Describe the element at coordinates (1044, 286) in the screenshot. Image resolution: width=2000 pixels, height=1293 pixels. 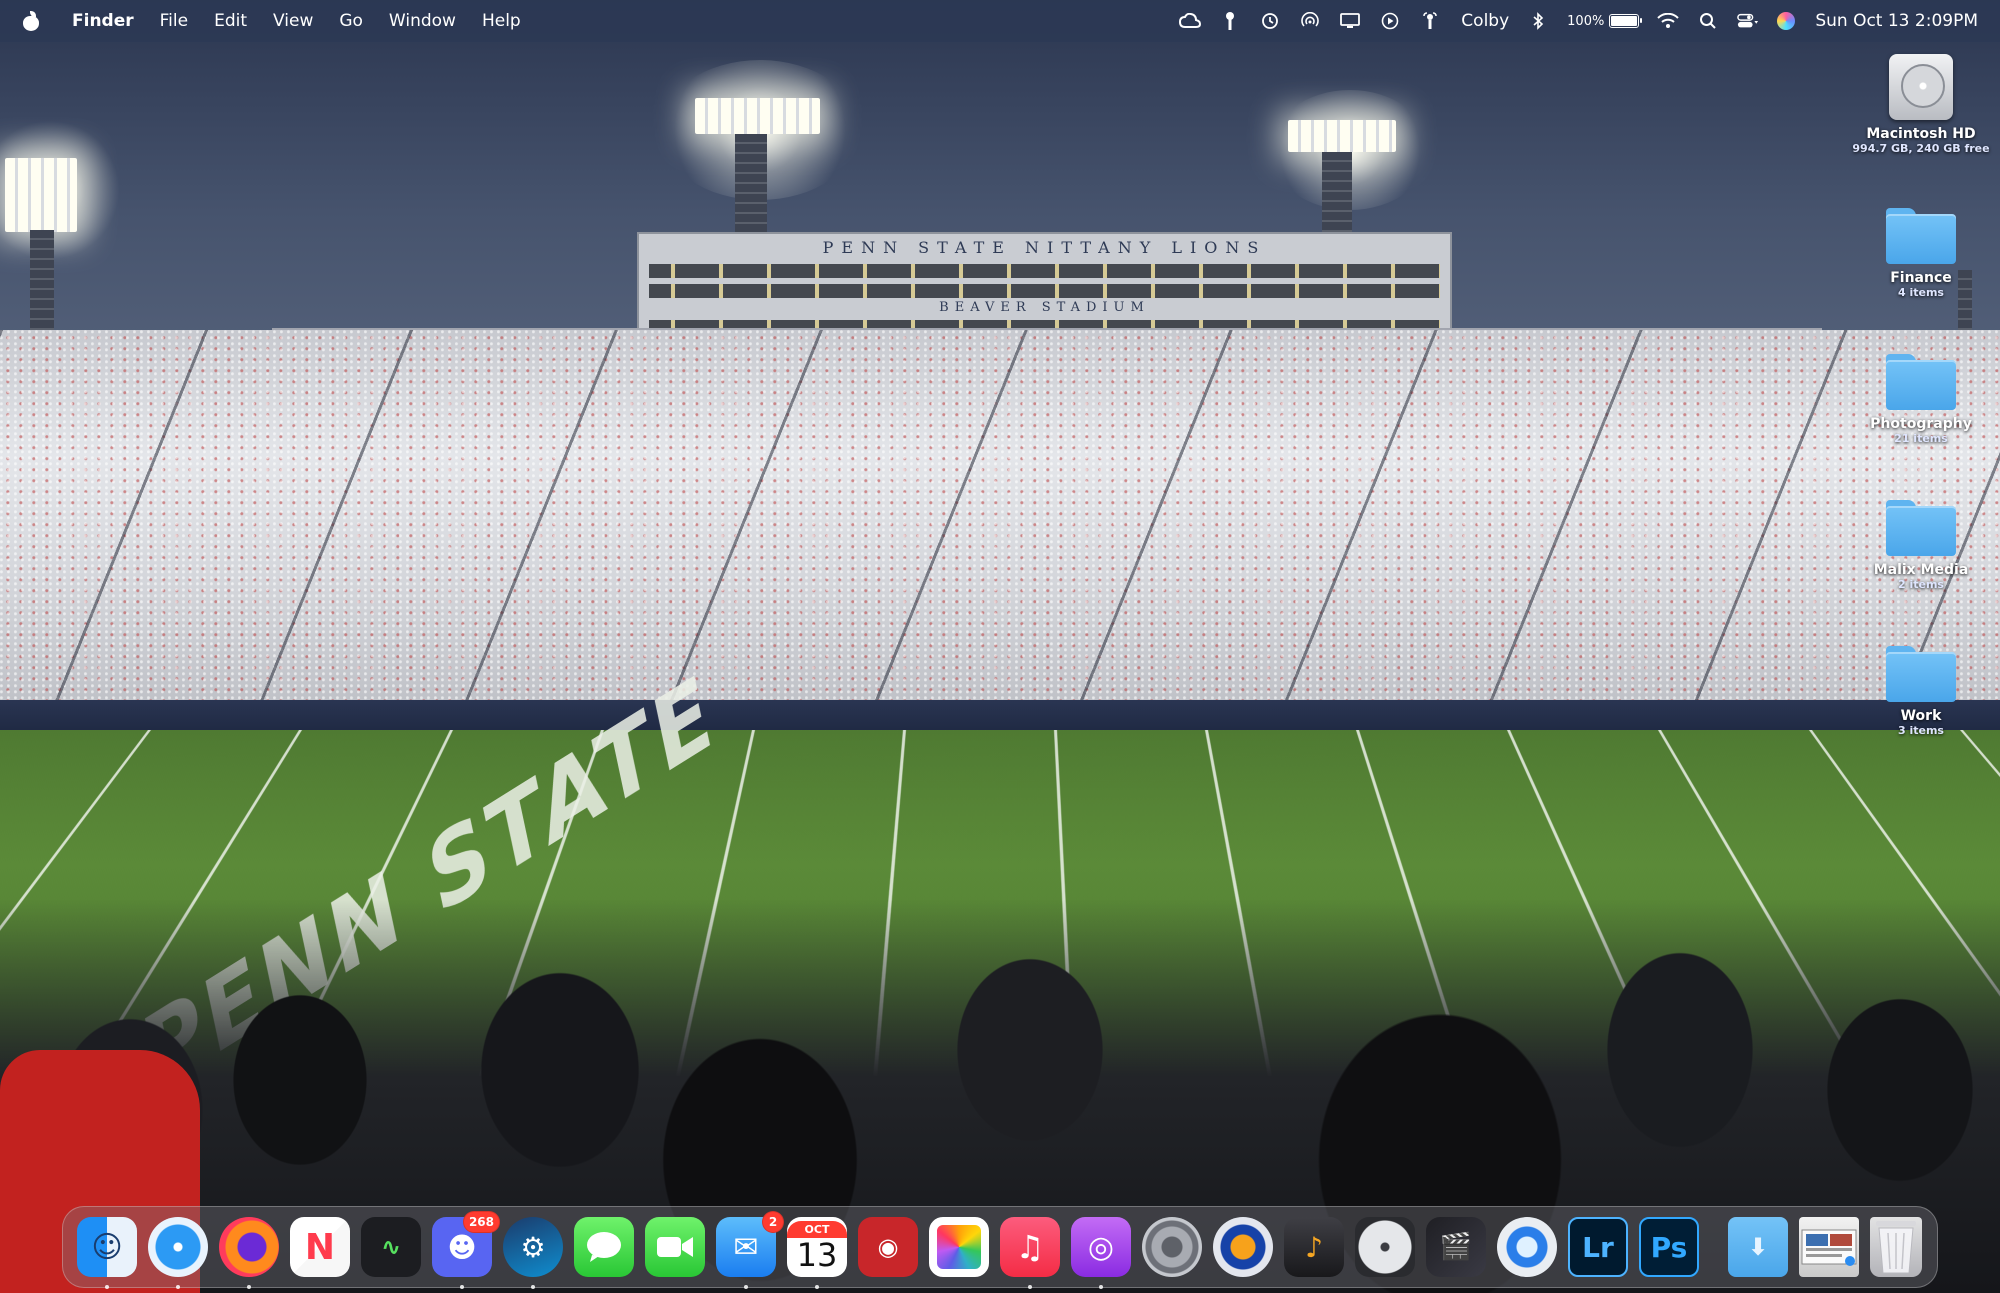
I see `press-box: PENN STATE NITTANY LIONS BEAVER STADIUM` at that location.